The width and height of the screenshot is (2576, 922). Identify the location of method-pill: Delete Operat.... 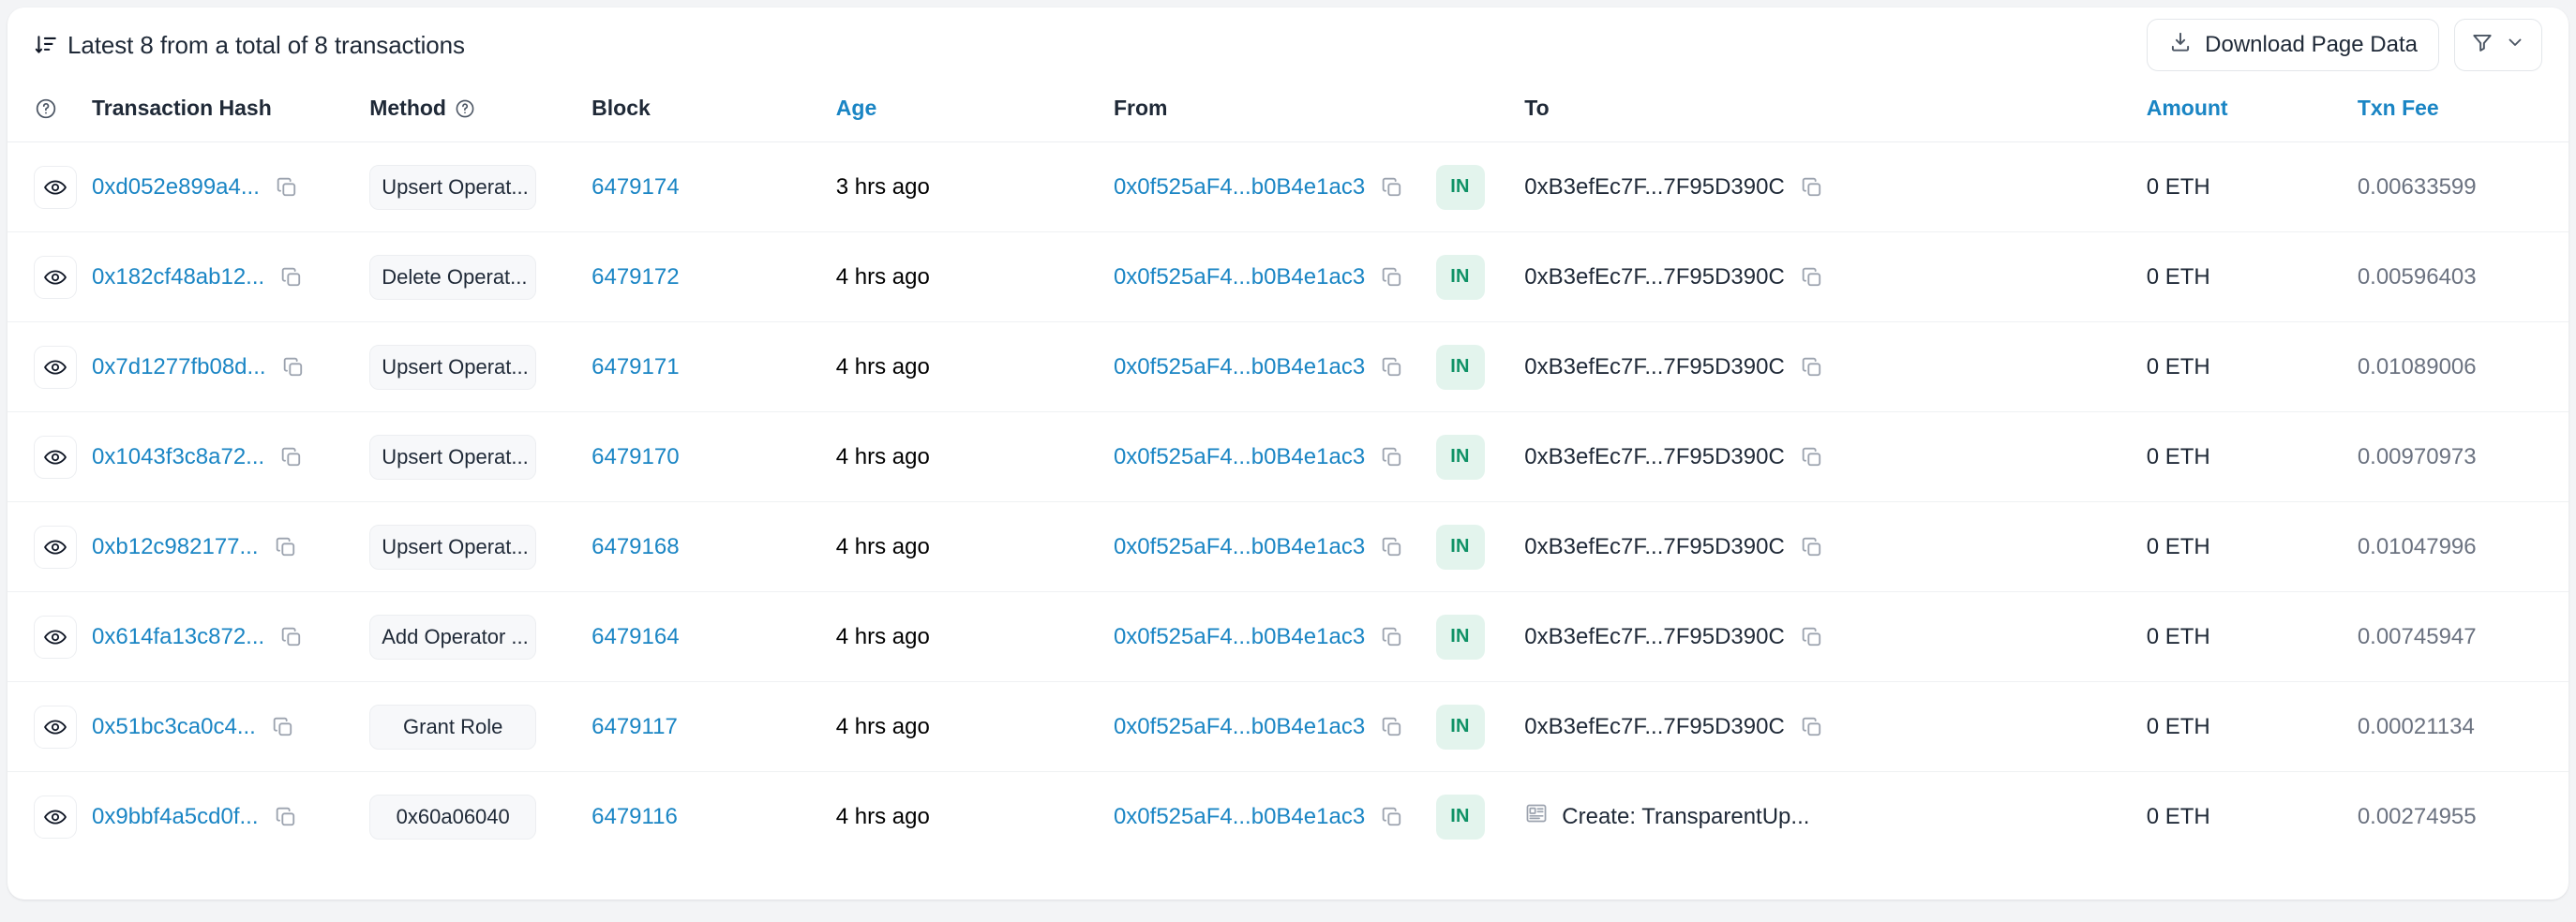
(453, 277).